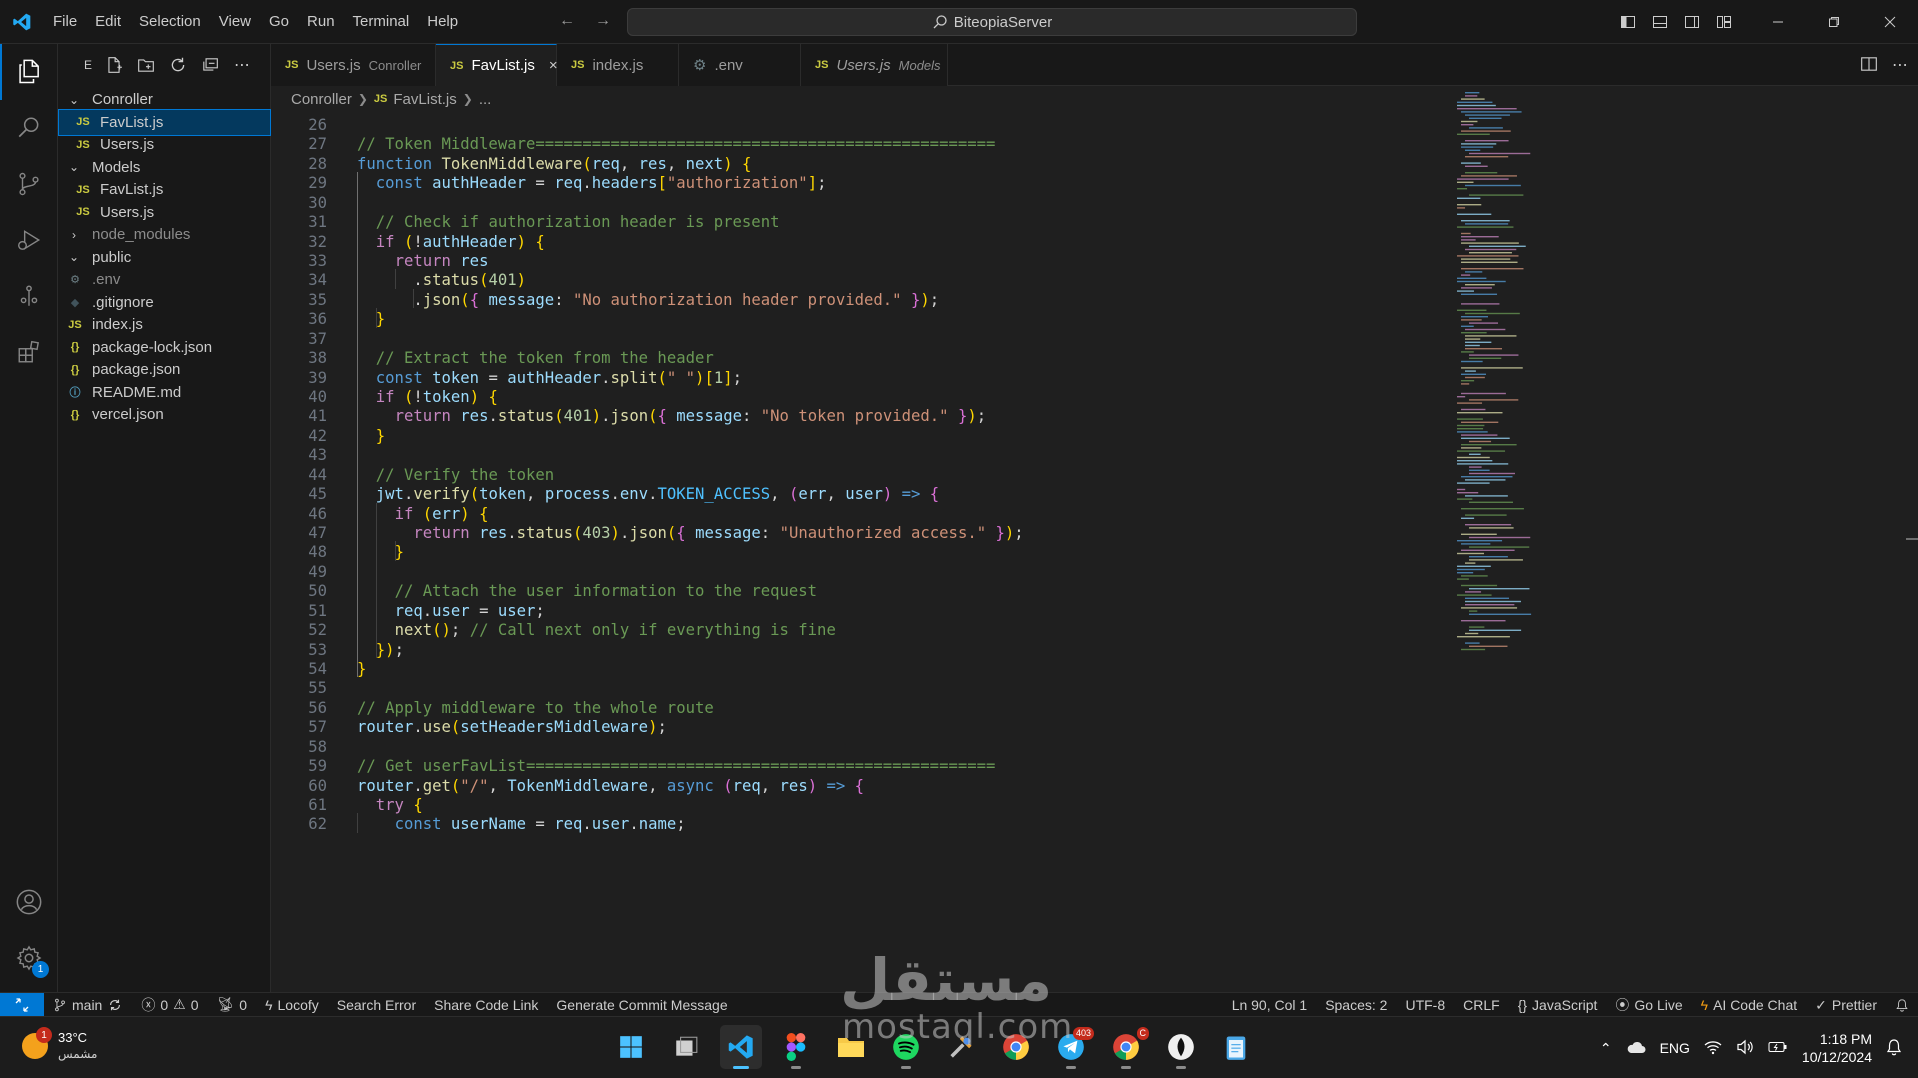 Image resolution: width=1918 pixels, height=1078 pixels. Describe the element at coordinates (210, 65) in the screenshot. I see `collapse-all-icon` at that location.